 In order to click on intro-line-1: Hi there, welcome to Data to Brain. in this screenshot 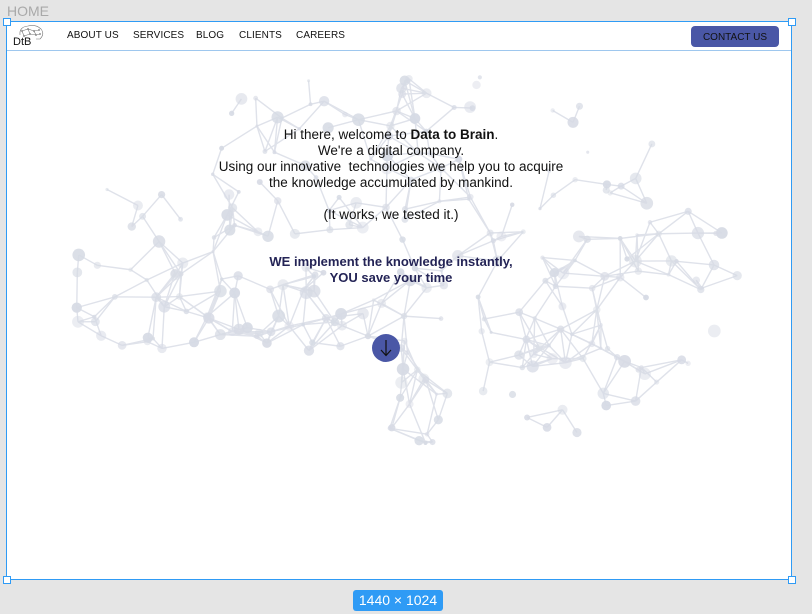, I will do `click(391, 135)`.